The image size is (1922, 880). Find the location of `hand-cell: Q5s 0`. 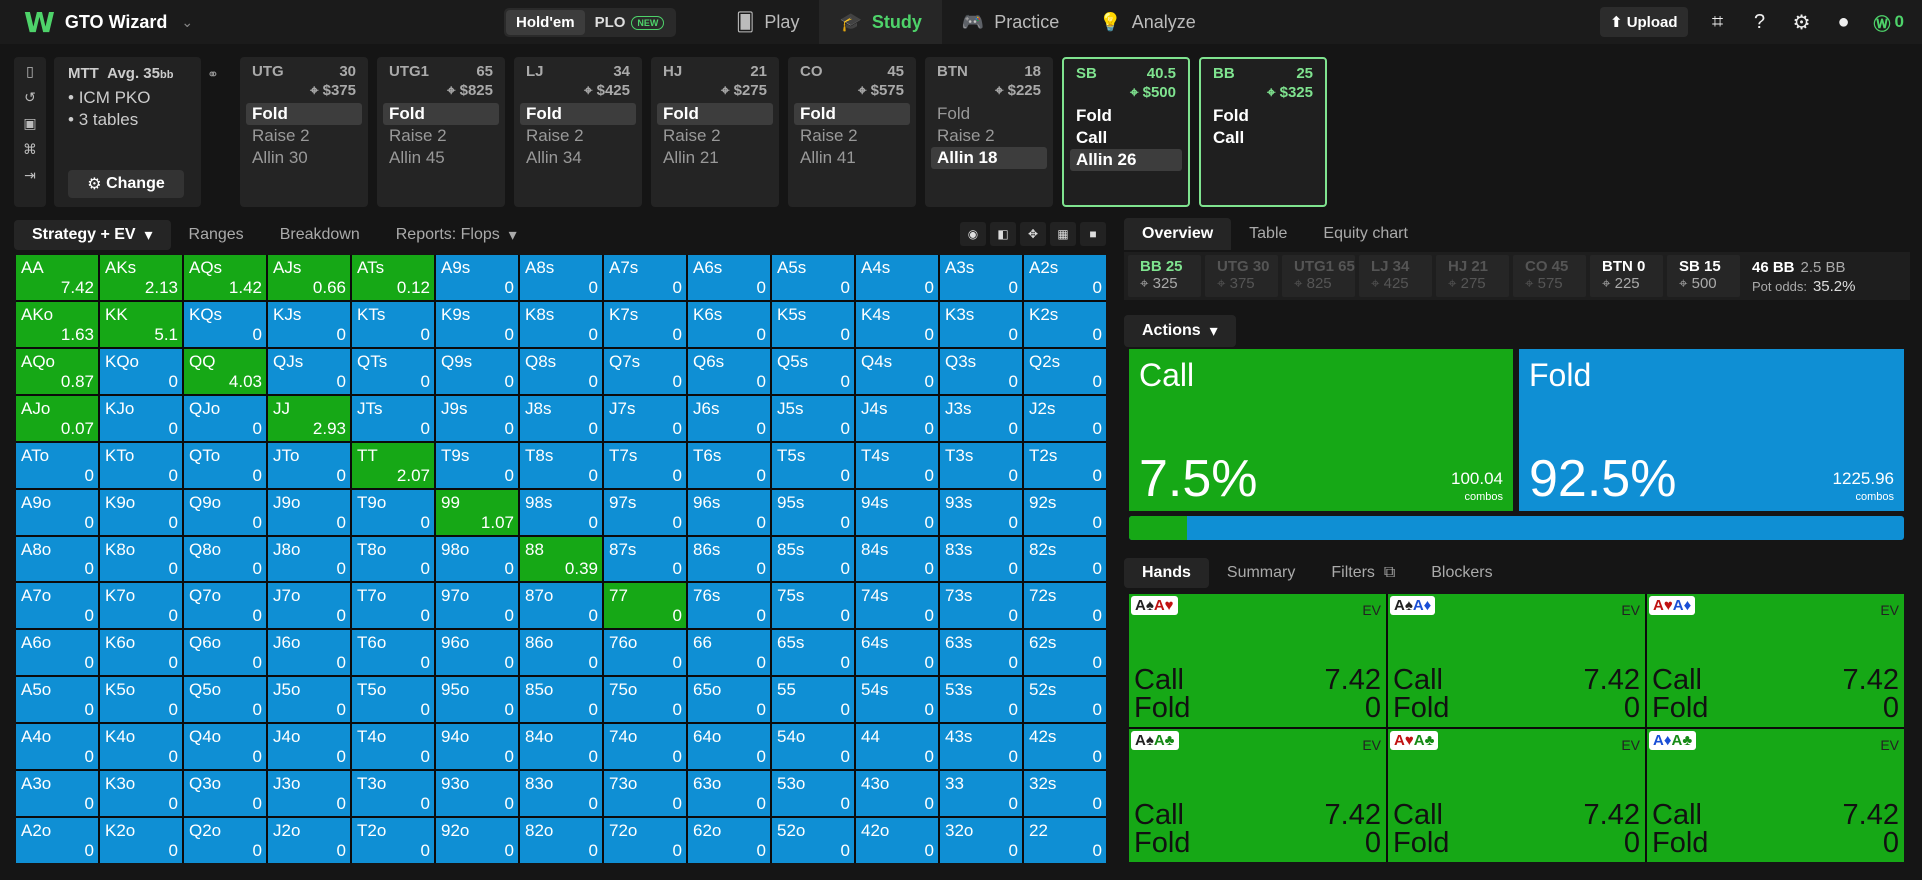

hand-cell: Q5s 0 is located at coordinates (813, 371).